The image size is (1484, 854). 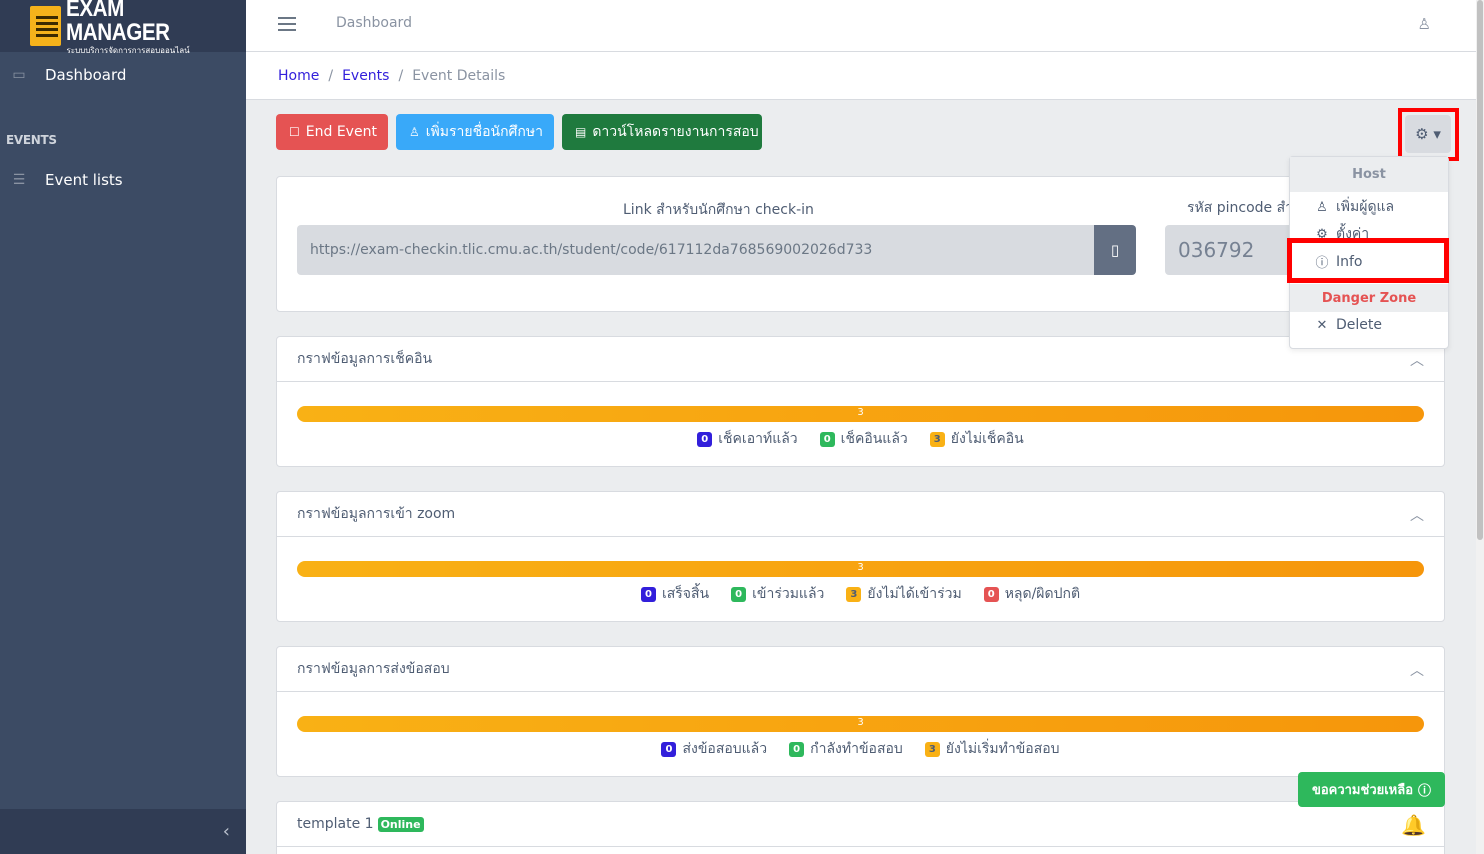 I want to click on legend-item: 3 ยังไม่เริ่มทำข้อสอบ, so click(x=992, y=749).